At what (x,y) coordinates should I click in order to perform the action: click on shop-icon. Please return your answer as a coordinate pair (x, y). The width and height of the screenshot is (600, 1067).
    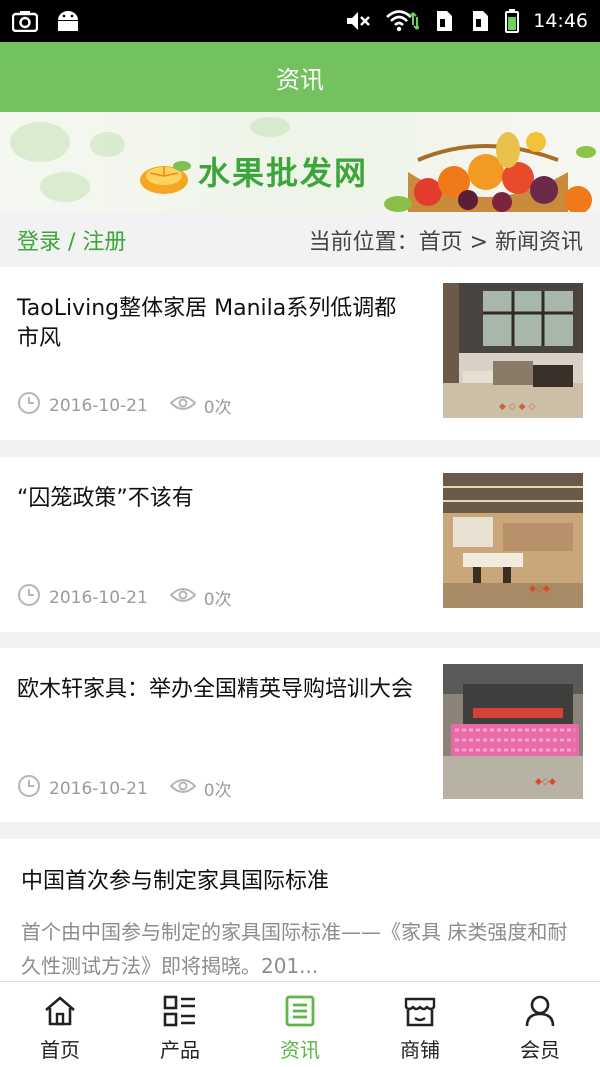
    Looking at the image, I should click on (420, 1011).